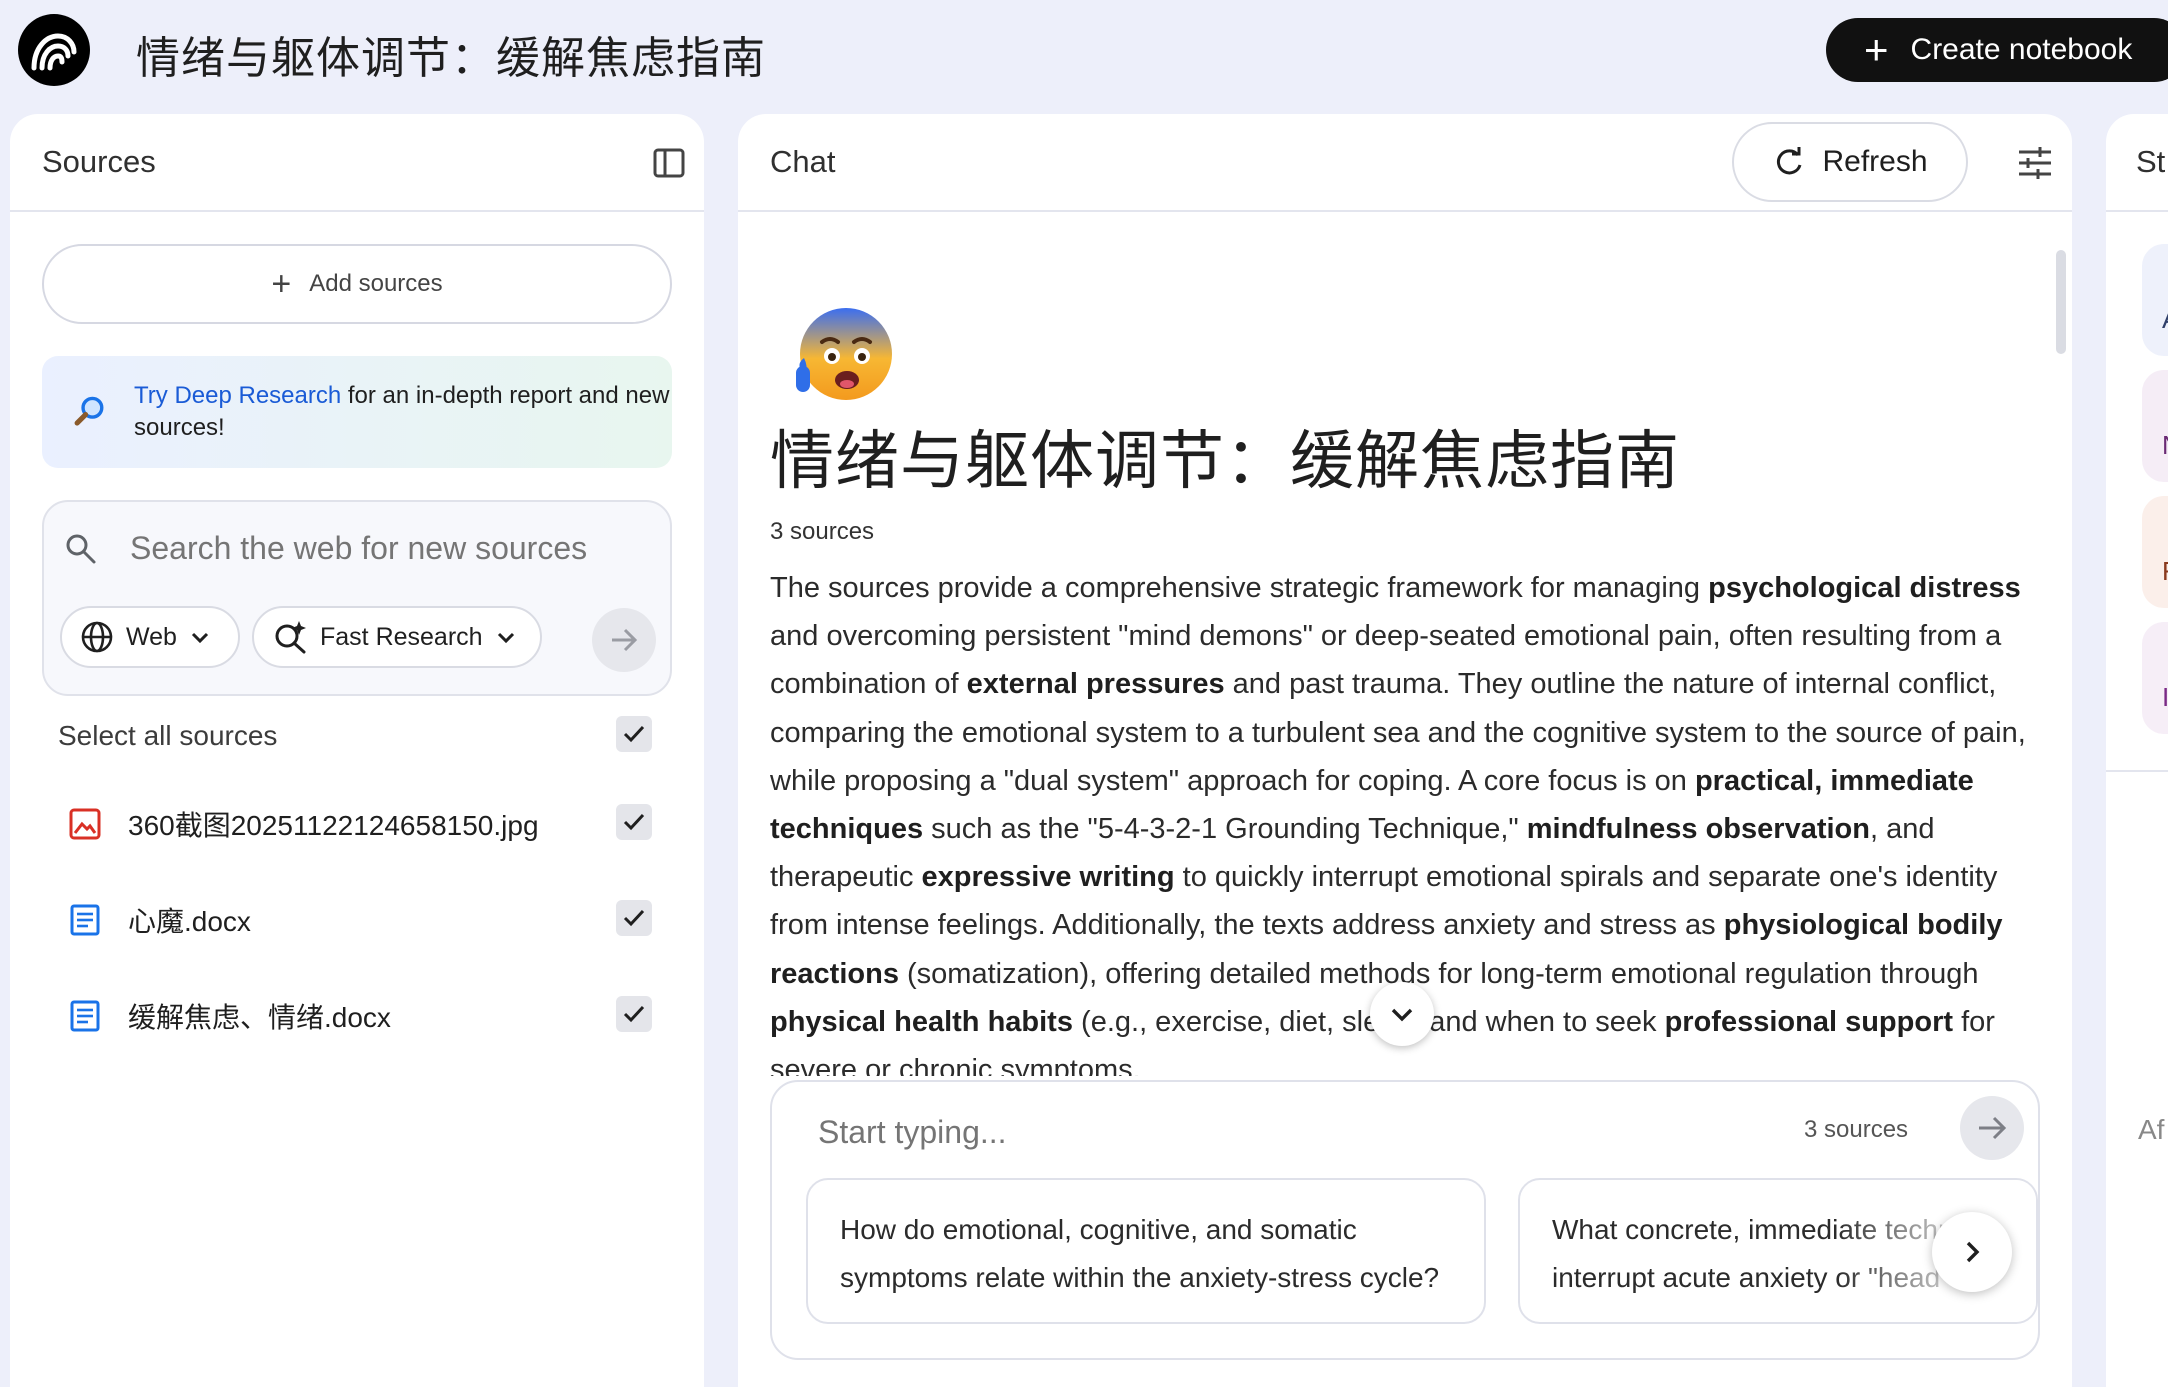  What do you see at coordinates (1809, 1021) in the screenshot?
I see `summary-highlight: professional support` at bounding box center [1809, 1021].